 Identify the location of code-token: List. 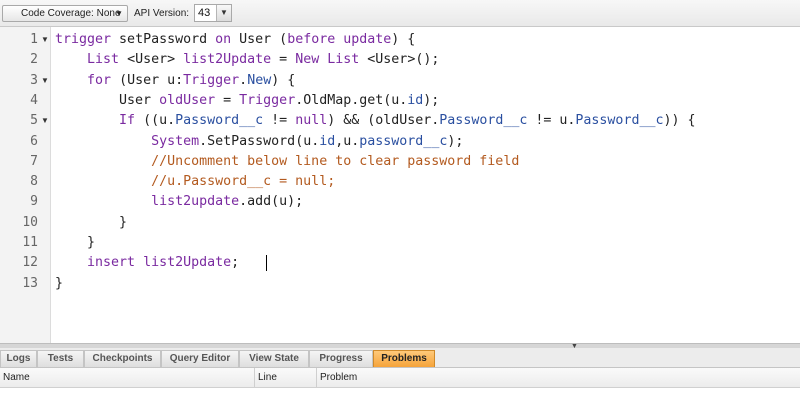
(103, 60).